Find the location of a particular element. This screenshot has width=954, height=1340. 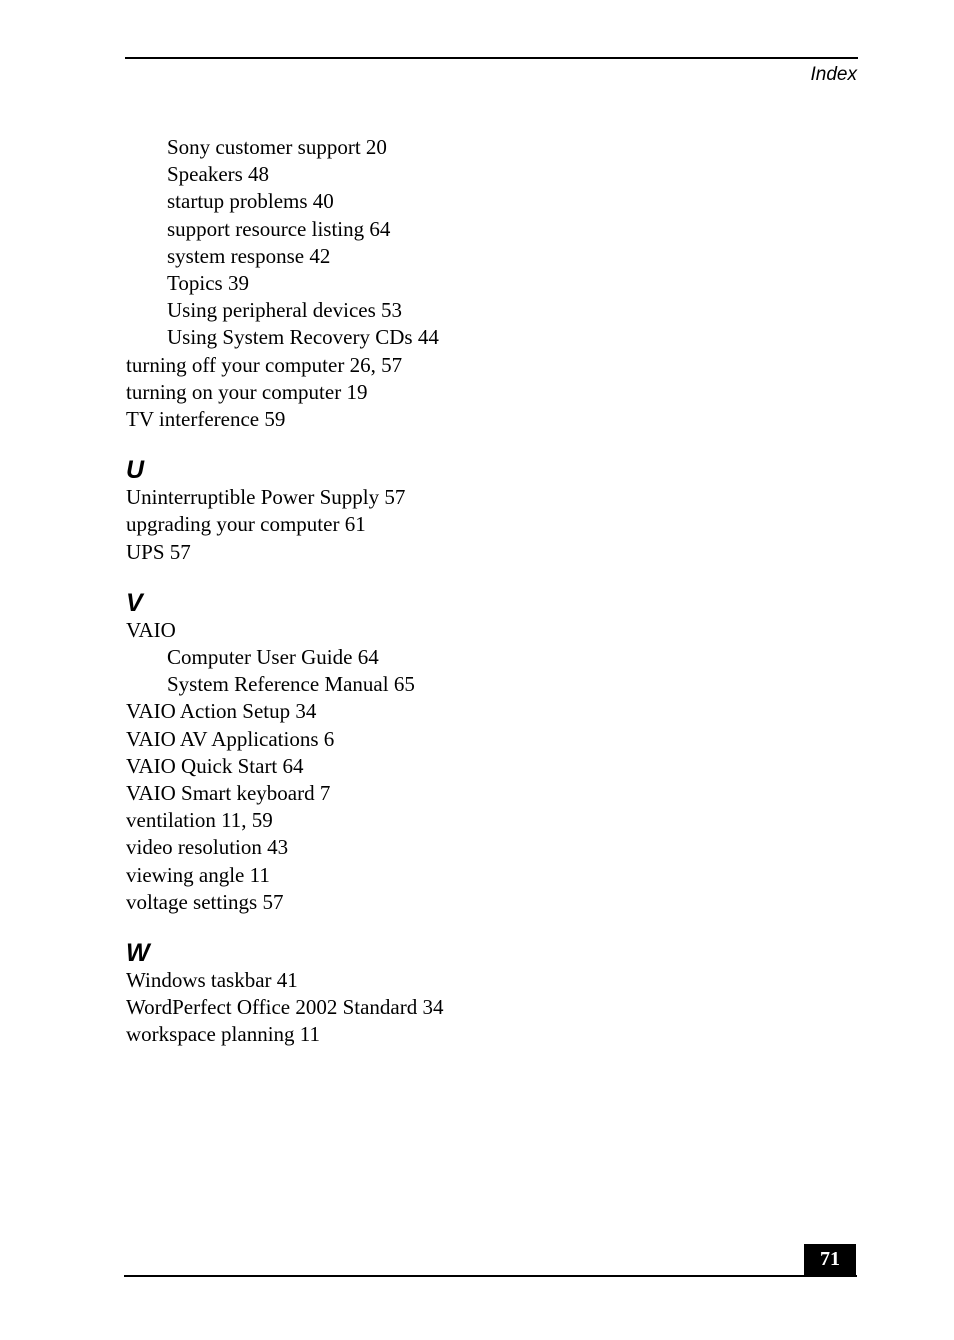

index-entry: upgrading your computer 61 is located at coordinates (246, 524).